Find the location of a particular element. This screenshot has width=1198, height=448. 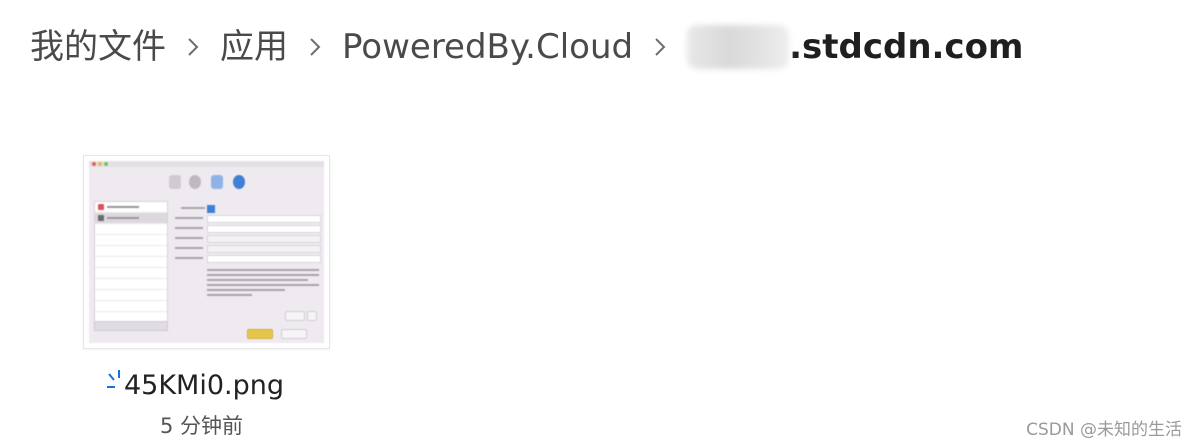

breadcrumb-current-label: .stdcdn.com is located at coordinates (906, 47).